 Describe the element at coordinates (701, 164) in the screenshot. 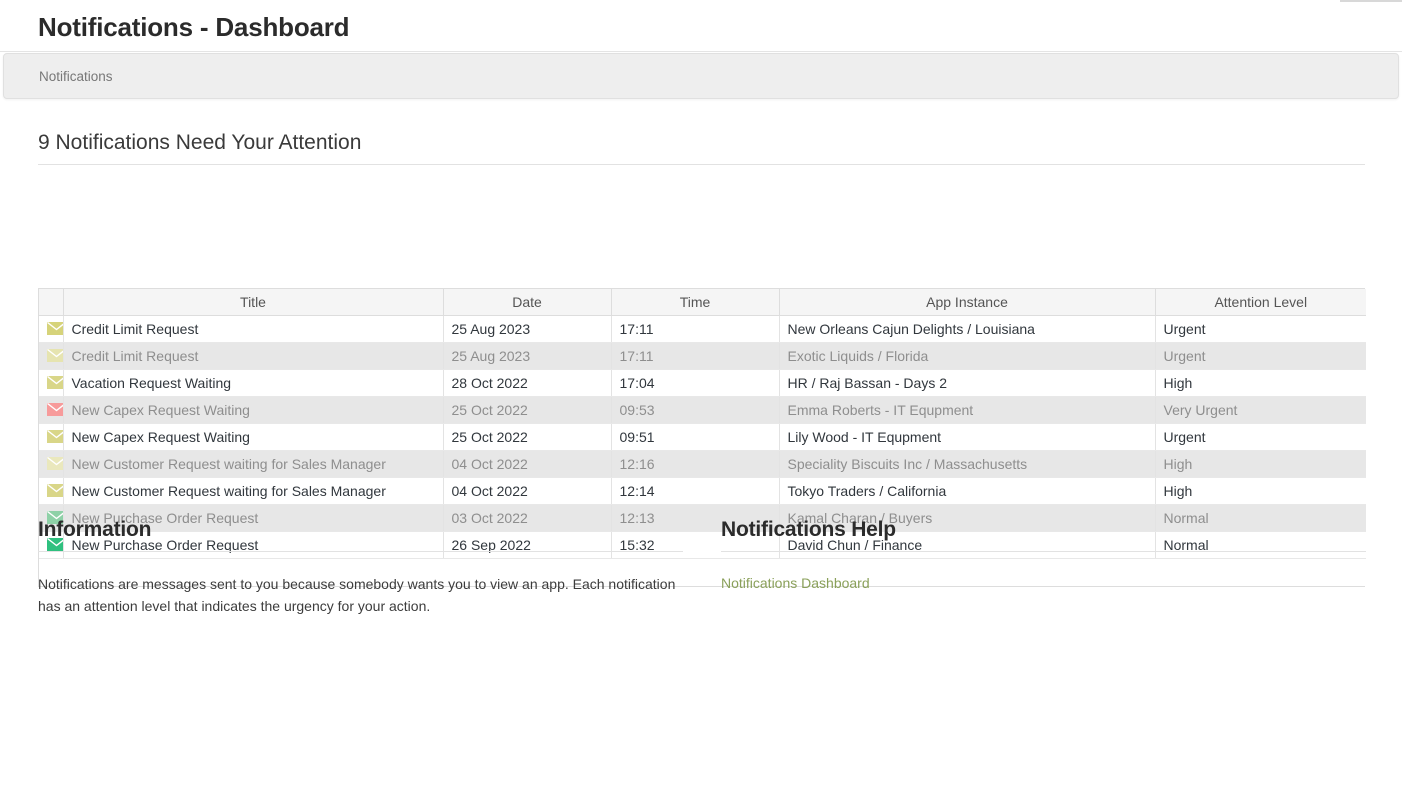

I see `attention-divider` at that location.